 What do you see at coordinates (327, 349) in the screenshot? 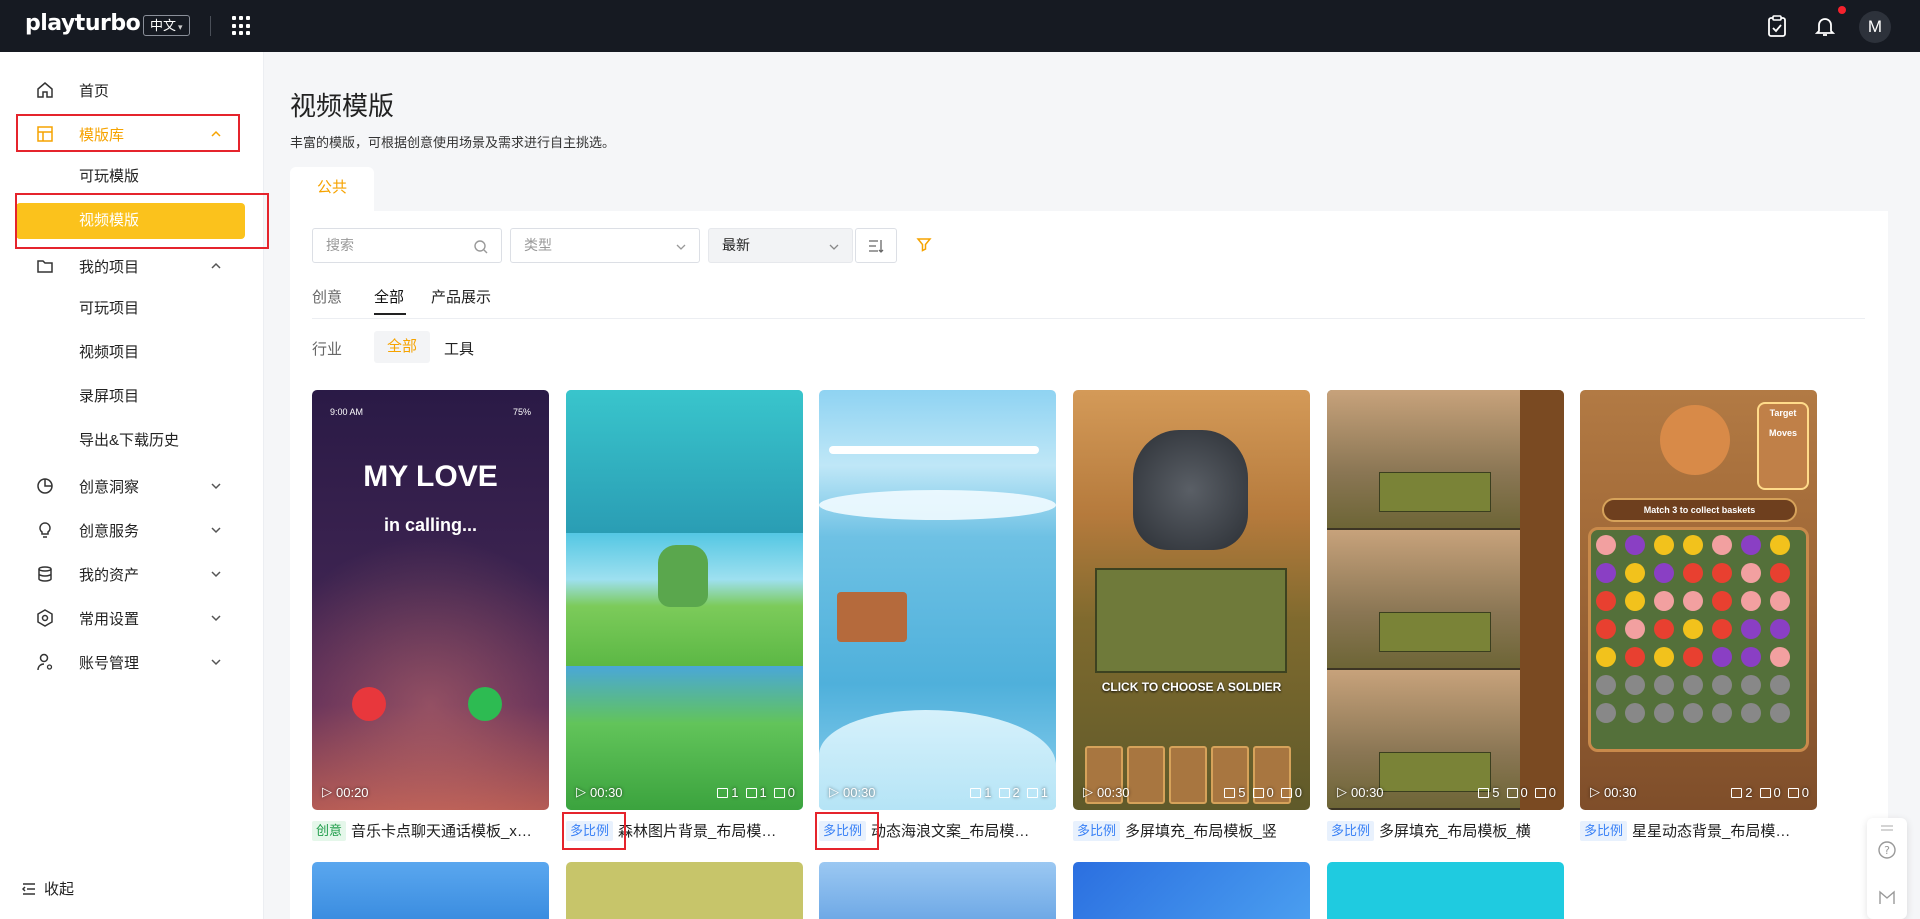
I see `industry-label: 行业` at bounding box center [327, 349].